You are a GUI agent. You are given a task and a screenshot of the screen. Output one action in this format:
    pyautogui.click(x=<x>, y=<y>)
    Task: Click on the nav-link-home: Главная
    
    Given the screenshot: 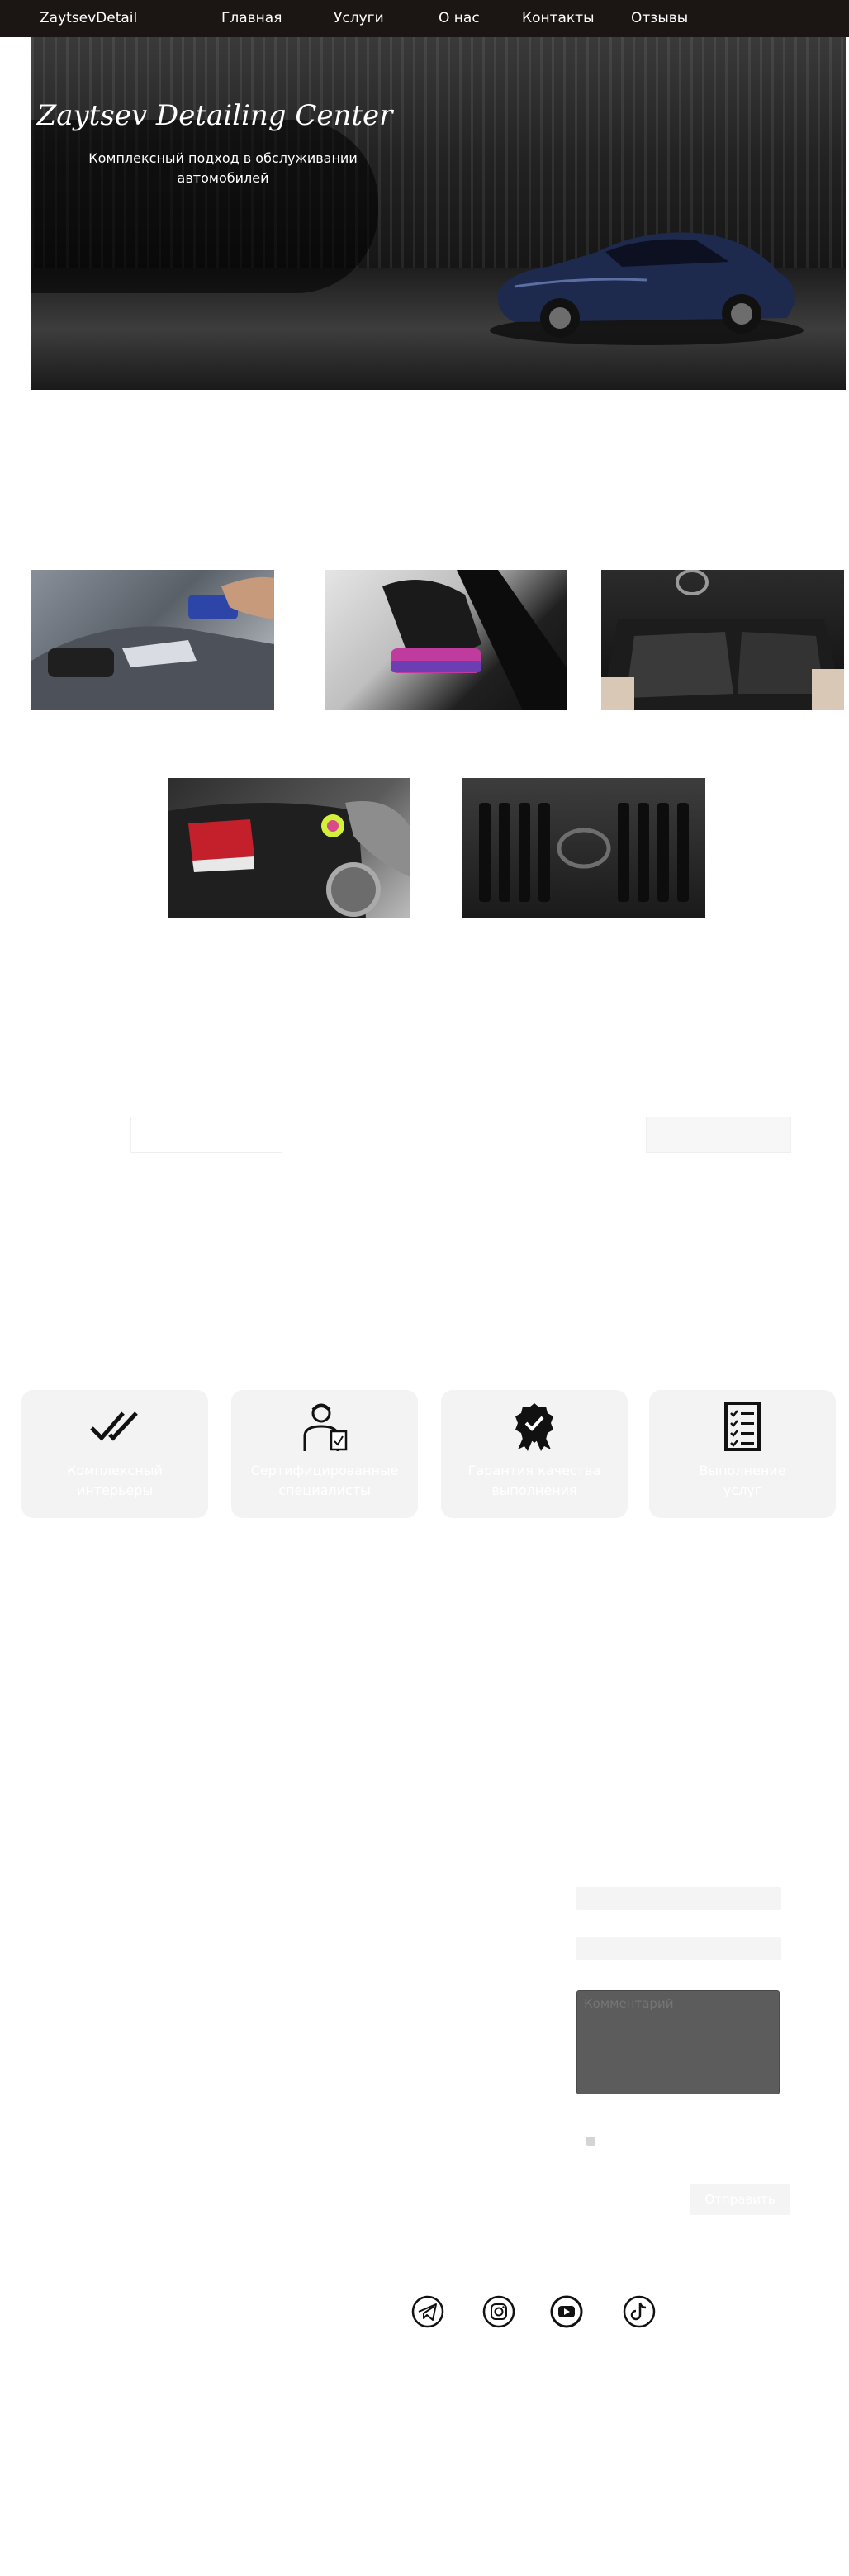 What is the action you would take?
    pyautogui.click(x=251, y=18)
    